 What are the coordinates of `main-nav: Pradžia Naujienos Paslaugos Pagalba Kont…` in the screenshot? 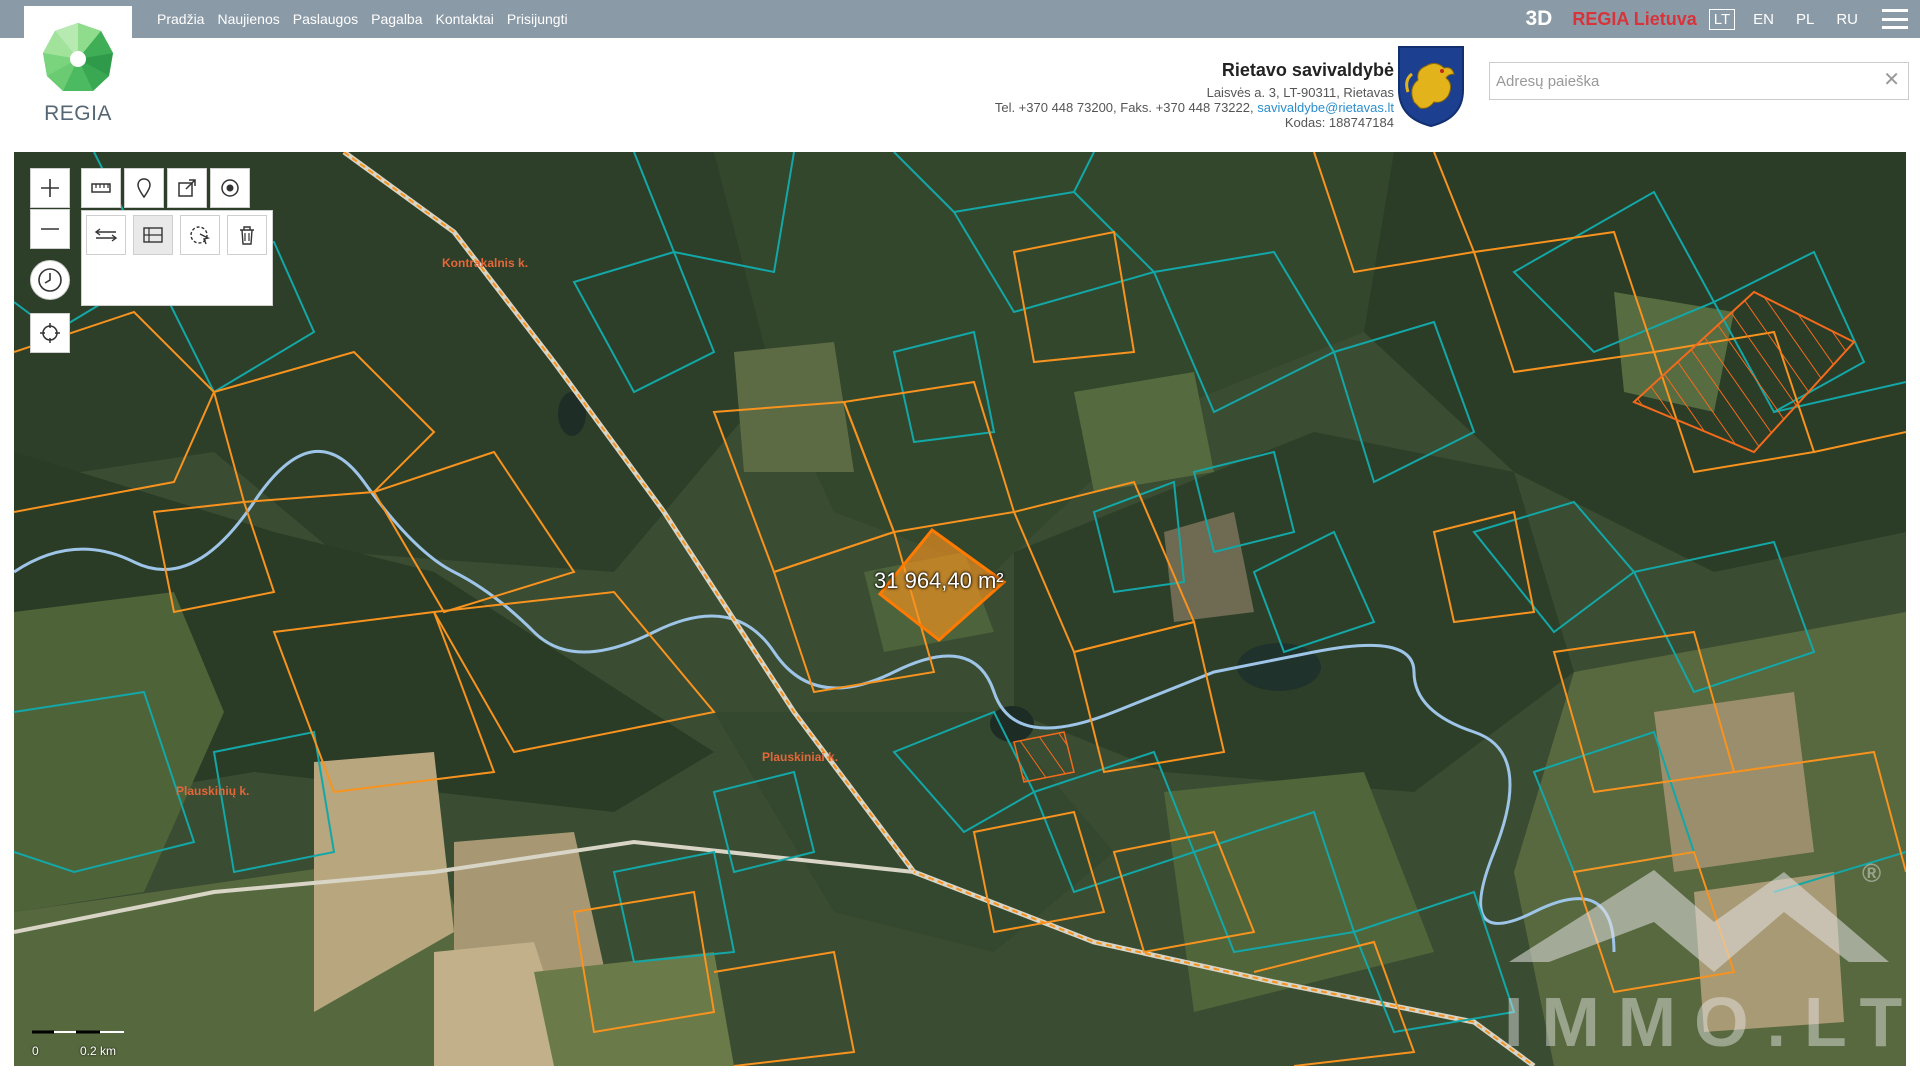 It's located at (362, 19).